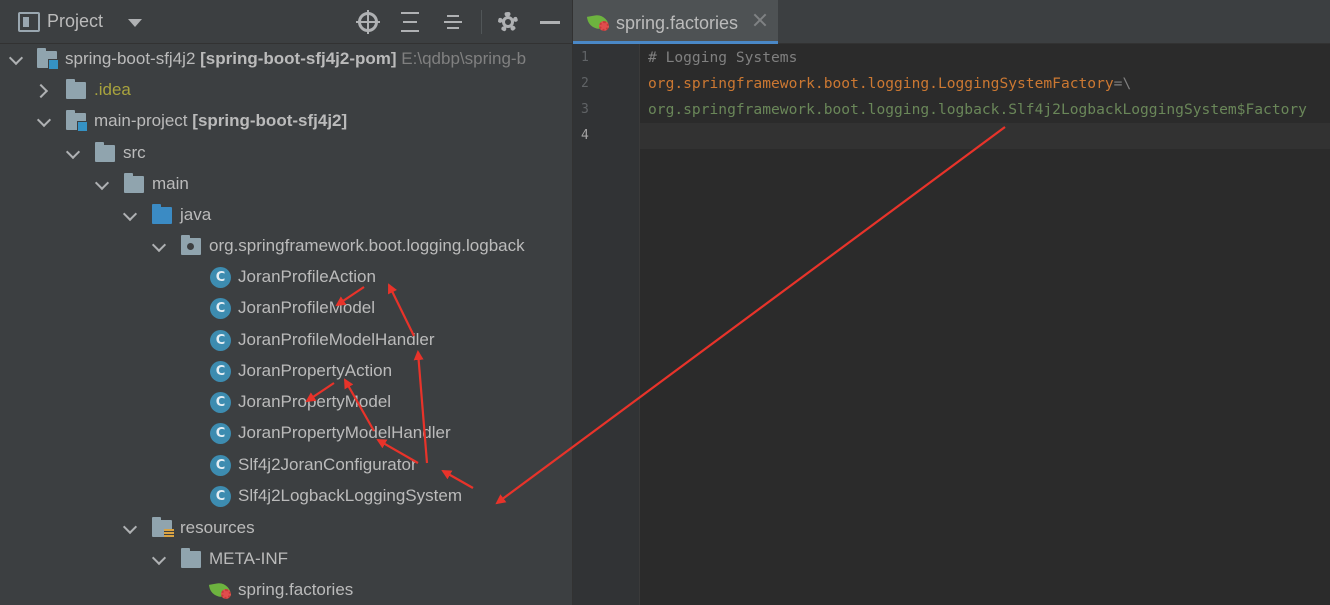 The image size is (1330, 605). I want to click on tree-node-main-project: main-project [spring-boot-sfj4j2], so click(286, 121).